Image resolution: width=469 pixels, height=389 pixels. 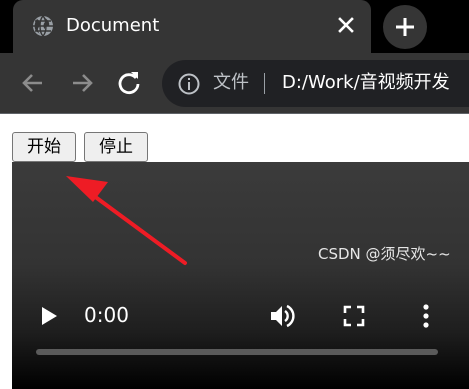 What do you see at coordinates (354, 316) in the screenshot?
I see `fullscreen-icon` at bounding box center [354, 316].